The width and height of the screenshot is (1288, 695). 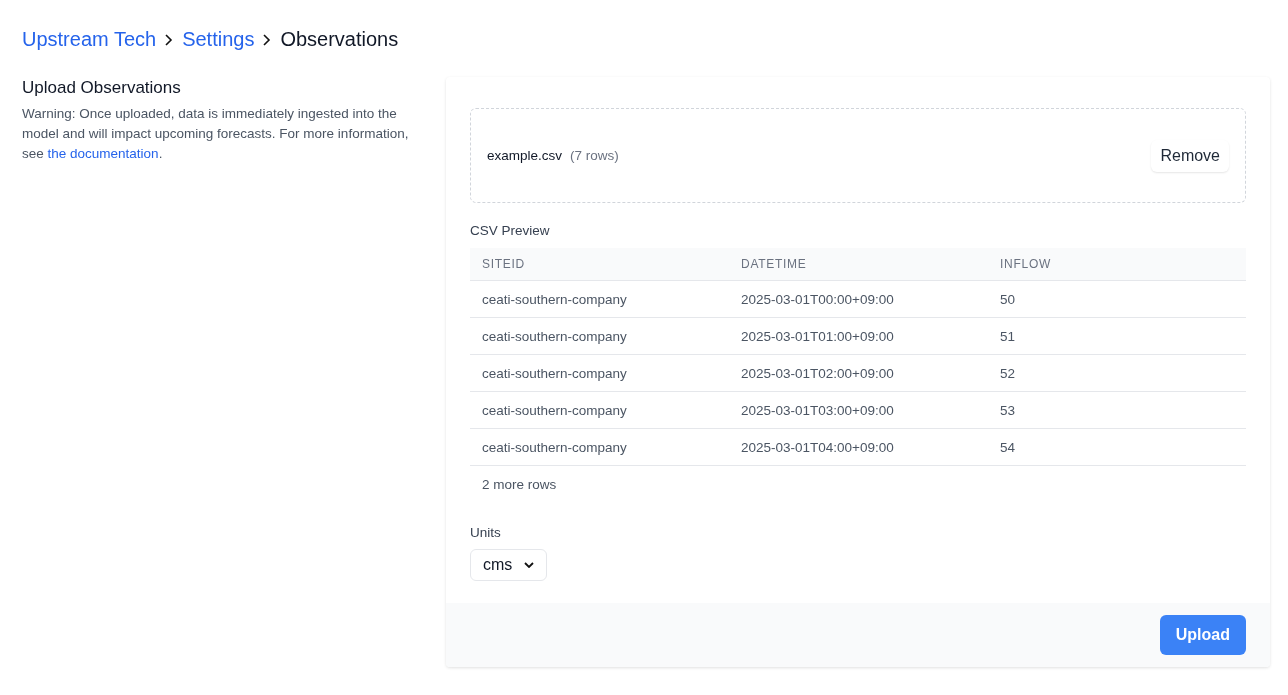 What do you see at coordinates (817, 299) in the screenshot?
I see `table-cell: 2025-03-01T00:00+09:00` at bounding box center [817, 299].